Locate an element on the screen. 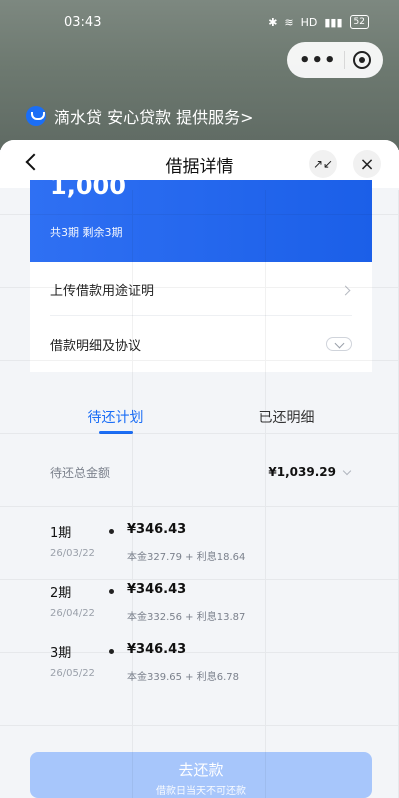 The width and height of the screenshot is (399, 798). tabs: 待还计划 已还明细 is located at coordinates (201, 417).